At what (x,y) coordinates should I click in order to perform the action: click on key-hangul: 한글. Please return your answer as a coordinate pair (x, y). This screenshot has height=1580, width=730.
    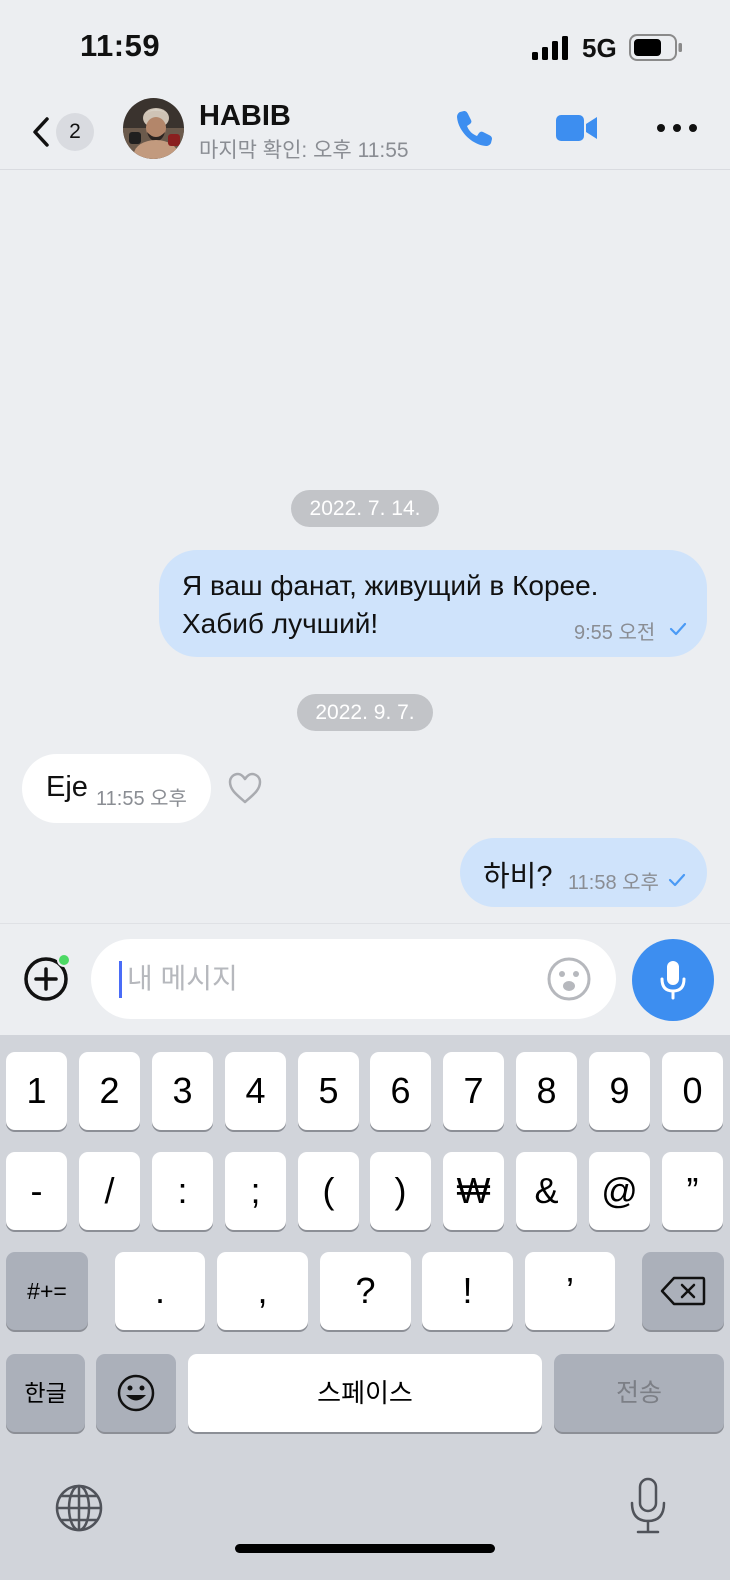
    Looking at the image, I should click on (45, 1393).